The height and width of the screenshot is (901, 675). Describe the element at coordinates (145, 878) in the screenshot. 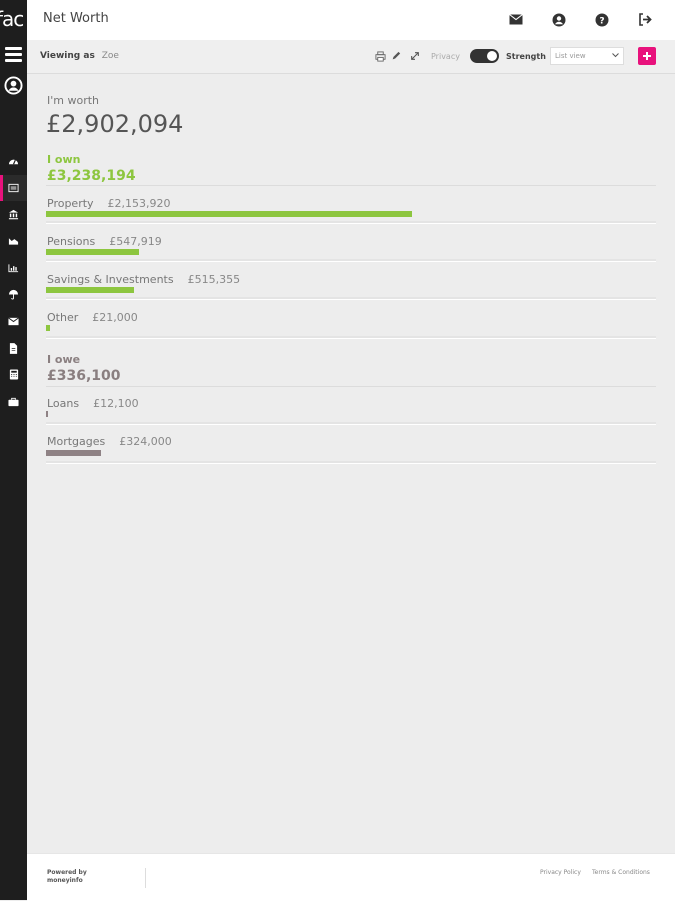

I see `footer-divider` at that location.